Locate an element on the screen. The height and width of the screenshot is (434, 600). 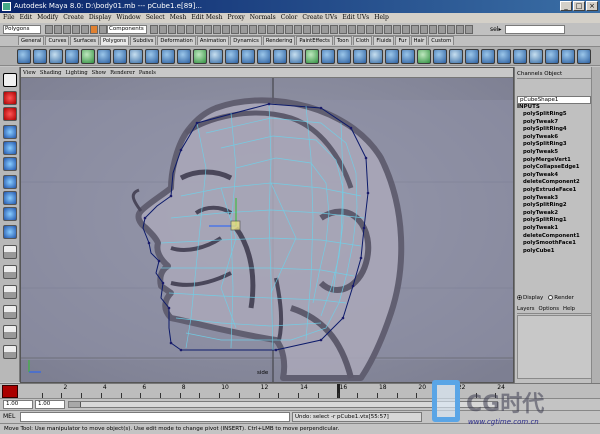
quick-select-field is located at coordinates (535, 29).